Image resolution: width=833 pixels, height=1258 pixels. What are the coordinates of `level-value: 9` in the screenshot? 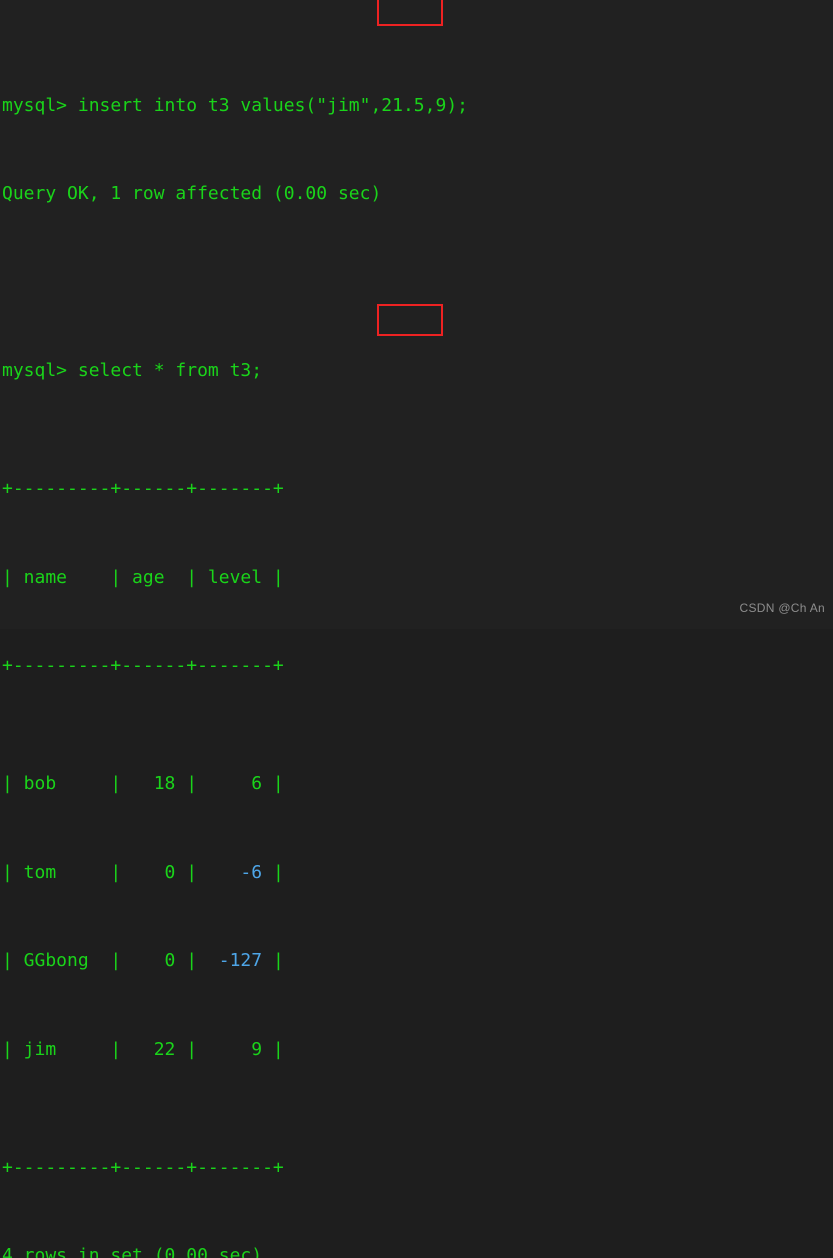 It's located at (257, 1049).